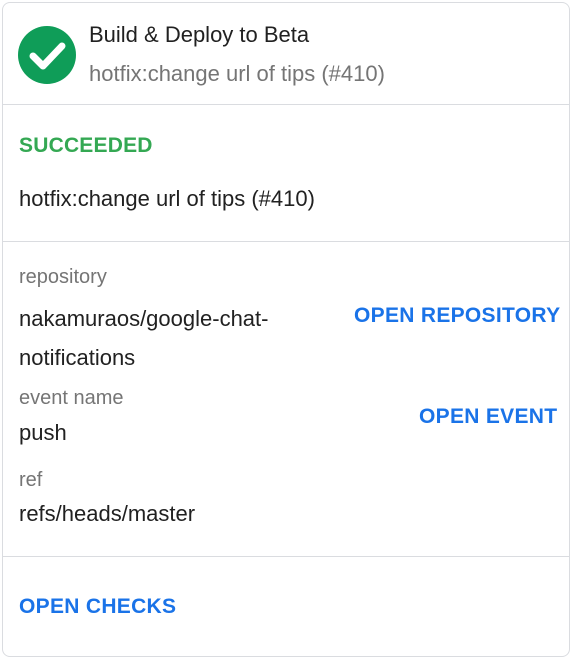 The width and height of the screenshot is (574, 661). I want to click on open-repository-button: OPEN REPOSITORY, so click(457, 316).